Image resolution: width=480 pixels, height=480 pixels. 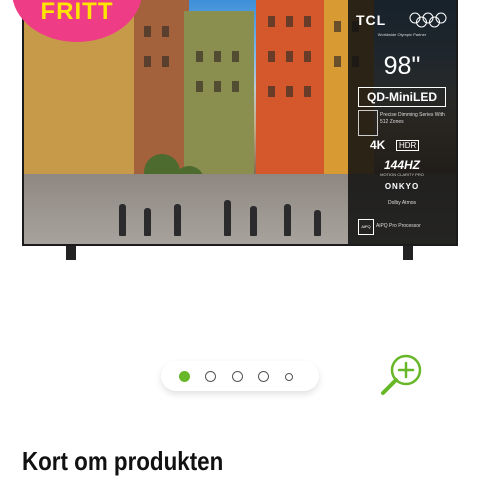 What do you see at coordinates (71, 253) in the screenshot?
I see `tv-leg-left` at bounding box center [71, 253].